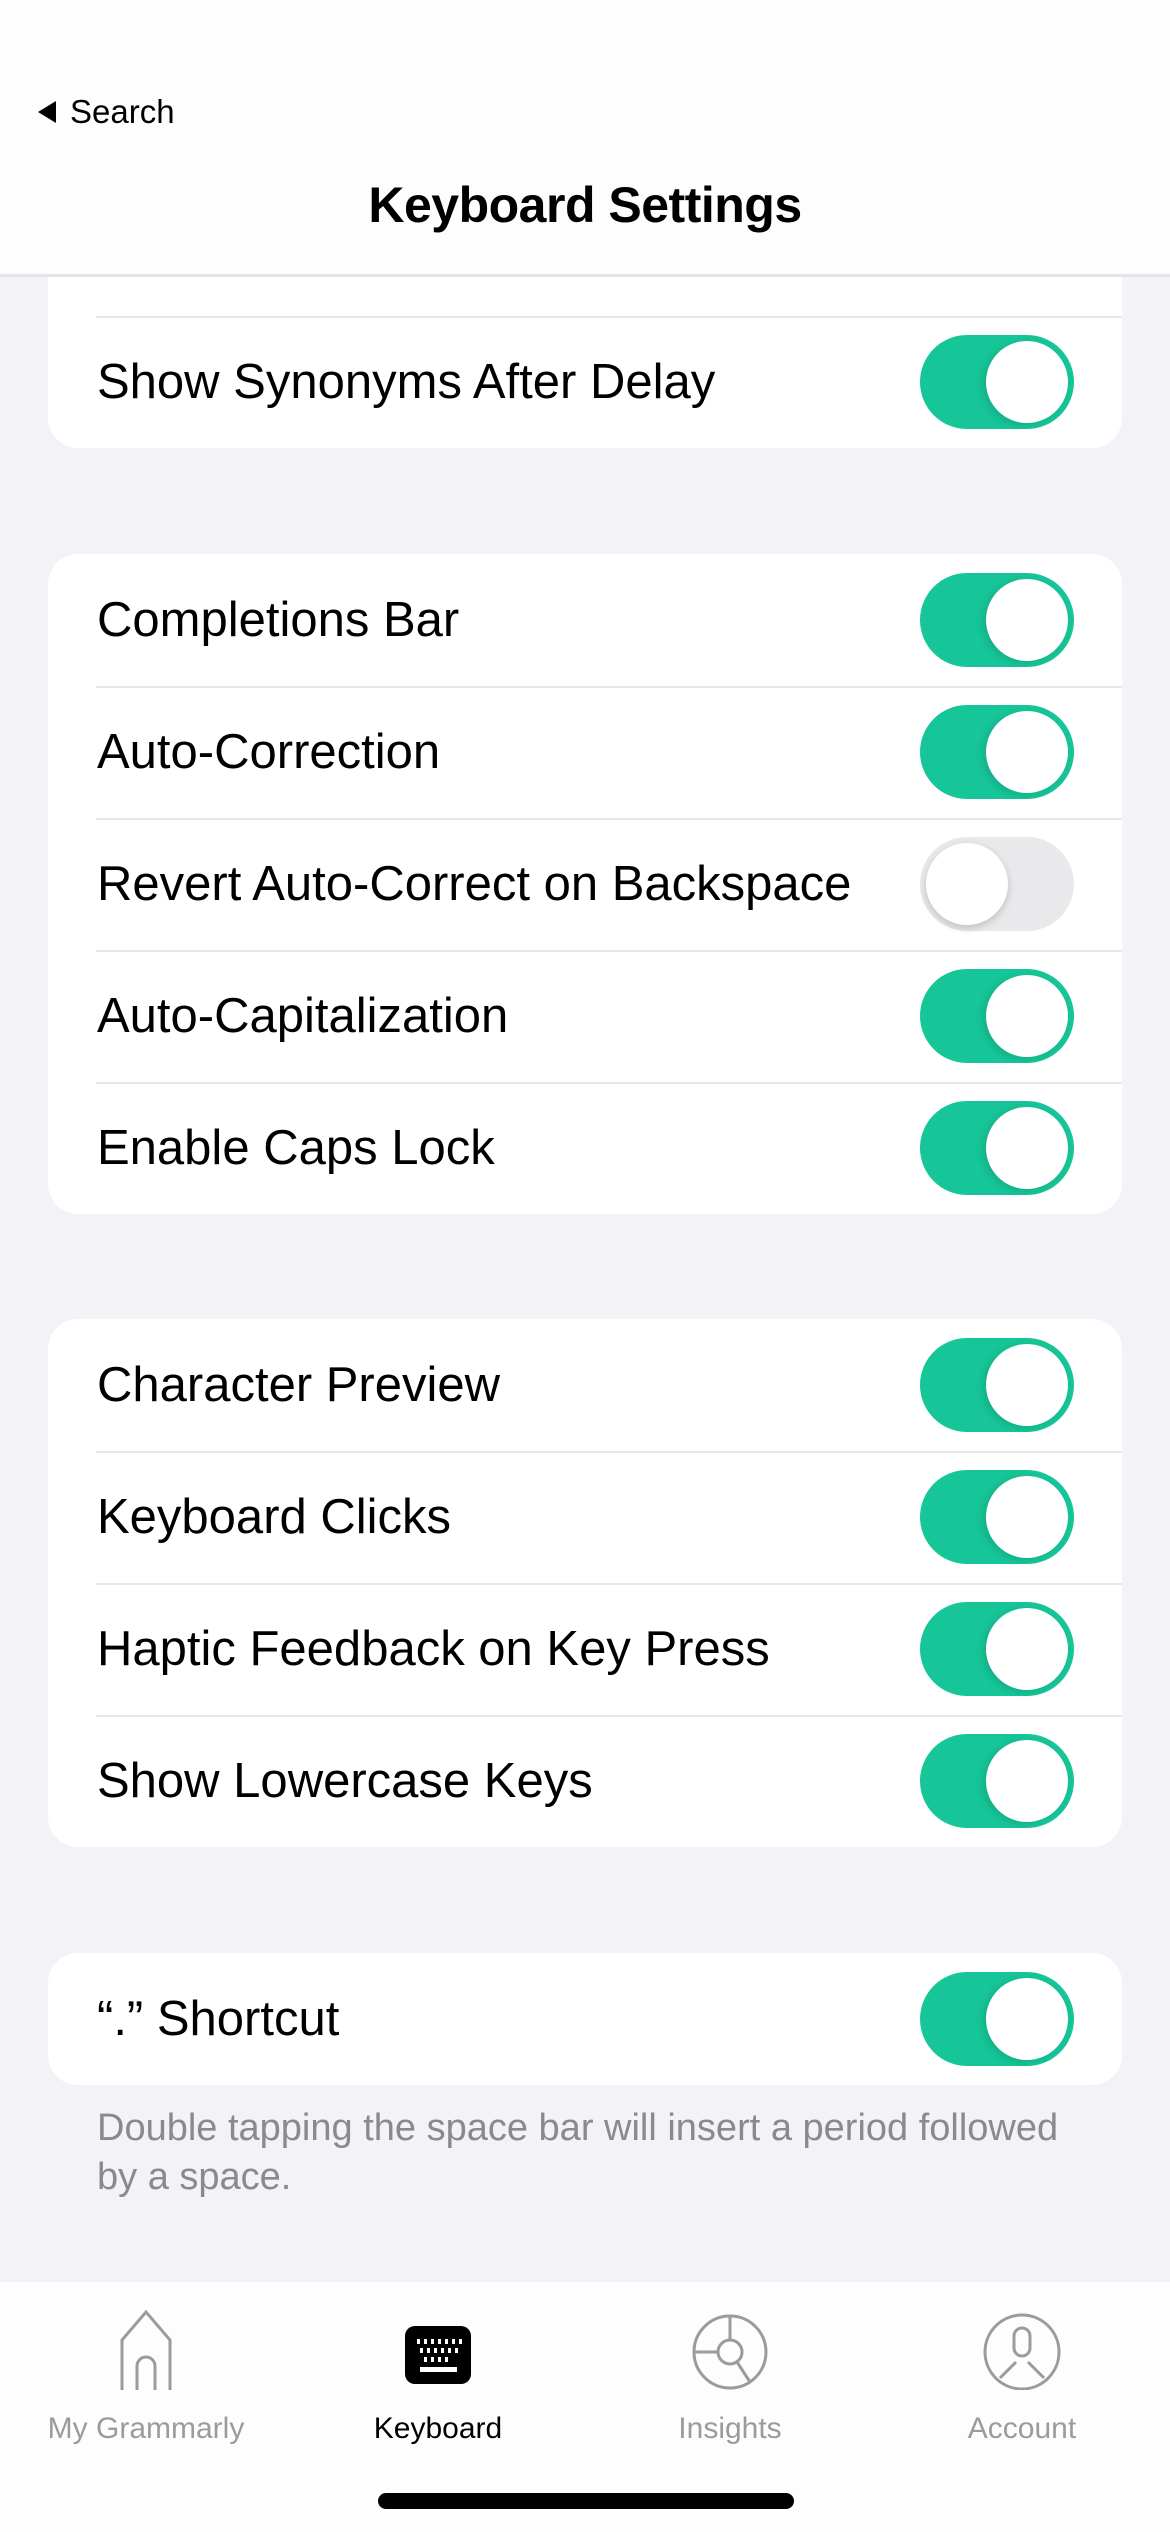  Describe the element at coordinates (585, 1016) in the screenshot. I see `settings-row-auto-capitalization: Auto-Capitalization` at that location.